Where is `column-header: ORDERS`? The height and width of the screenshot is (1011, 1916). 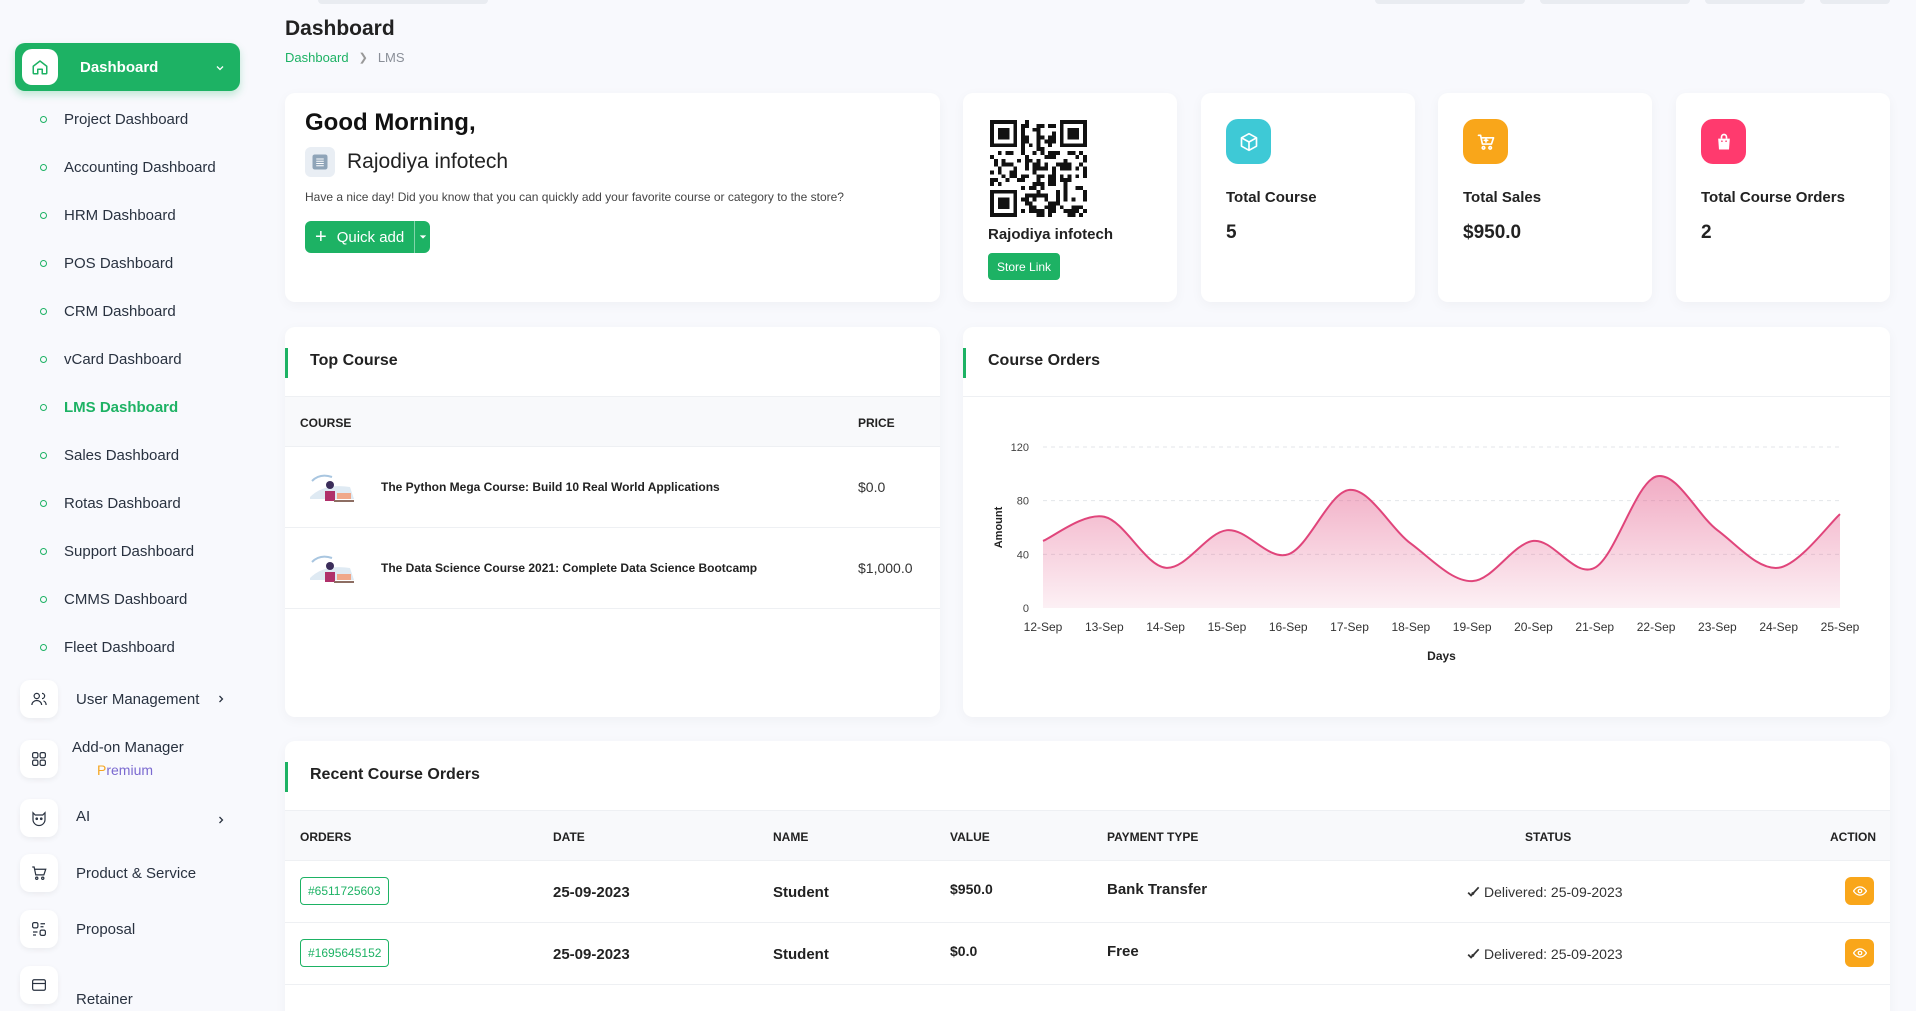 column-header: ORDERS is located at coordinates (326, 837).